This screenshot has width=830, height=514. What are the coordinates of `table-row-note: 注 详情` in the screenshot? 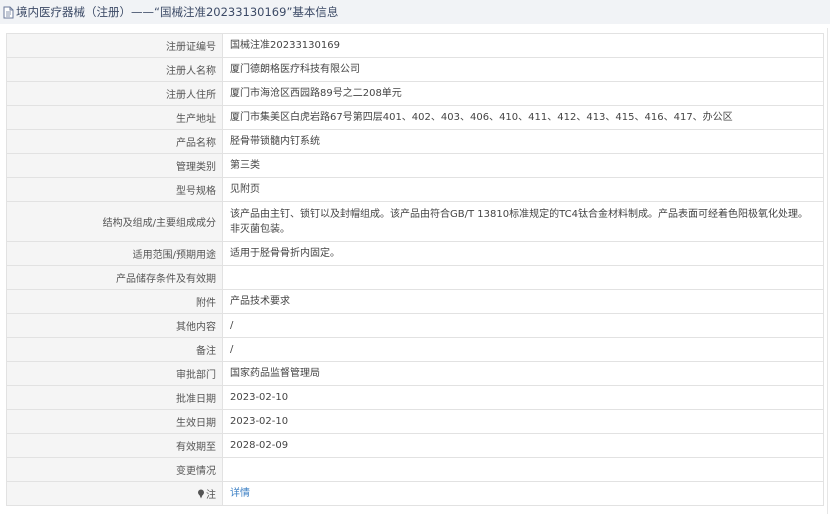 It's located at (415, 493).